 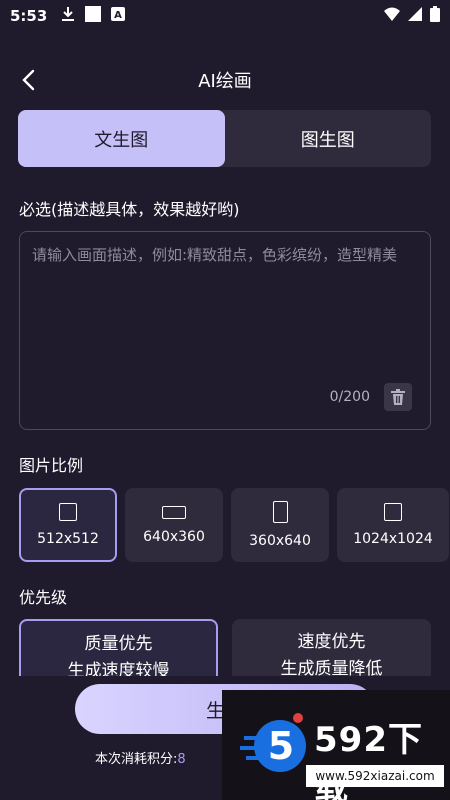 I want to click on watermark-logo-icon: 5, so click(x=273, y=742).